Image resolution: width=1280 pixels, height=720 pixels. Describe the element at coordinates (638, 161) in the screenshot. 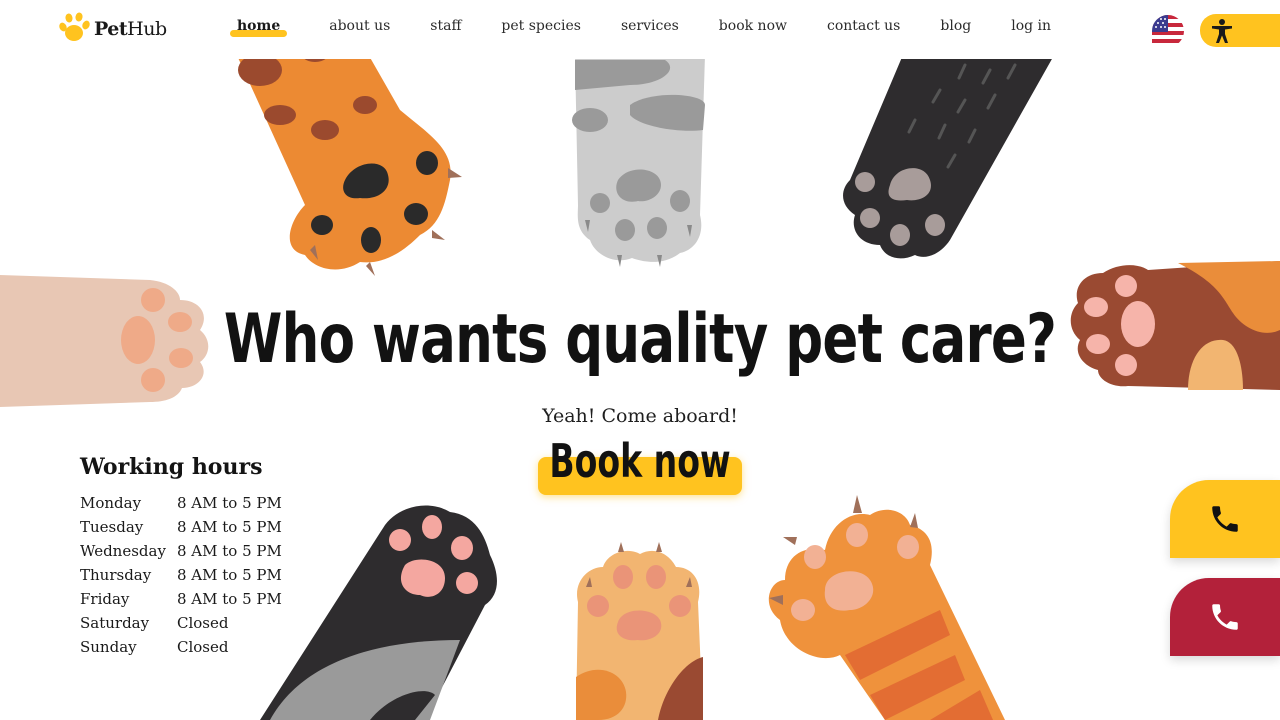

I see `grey-cat-paw-illustration` at that location.